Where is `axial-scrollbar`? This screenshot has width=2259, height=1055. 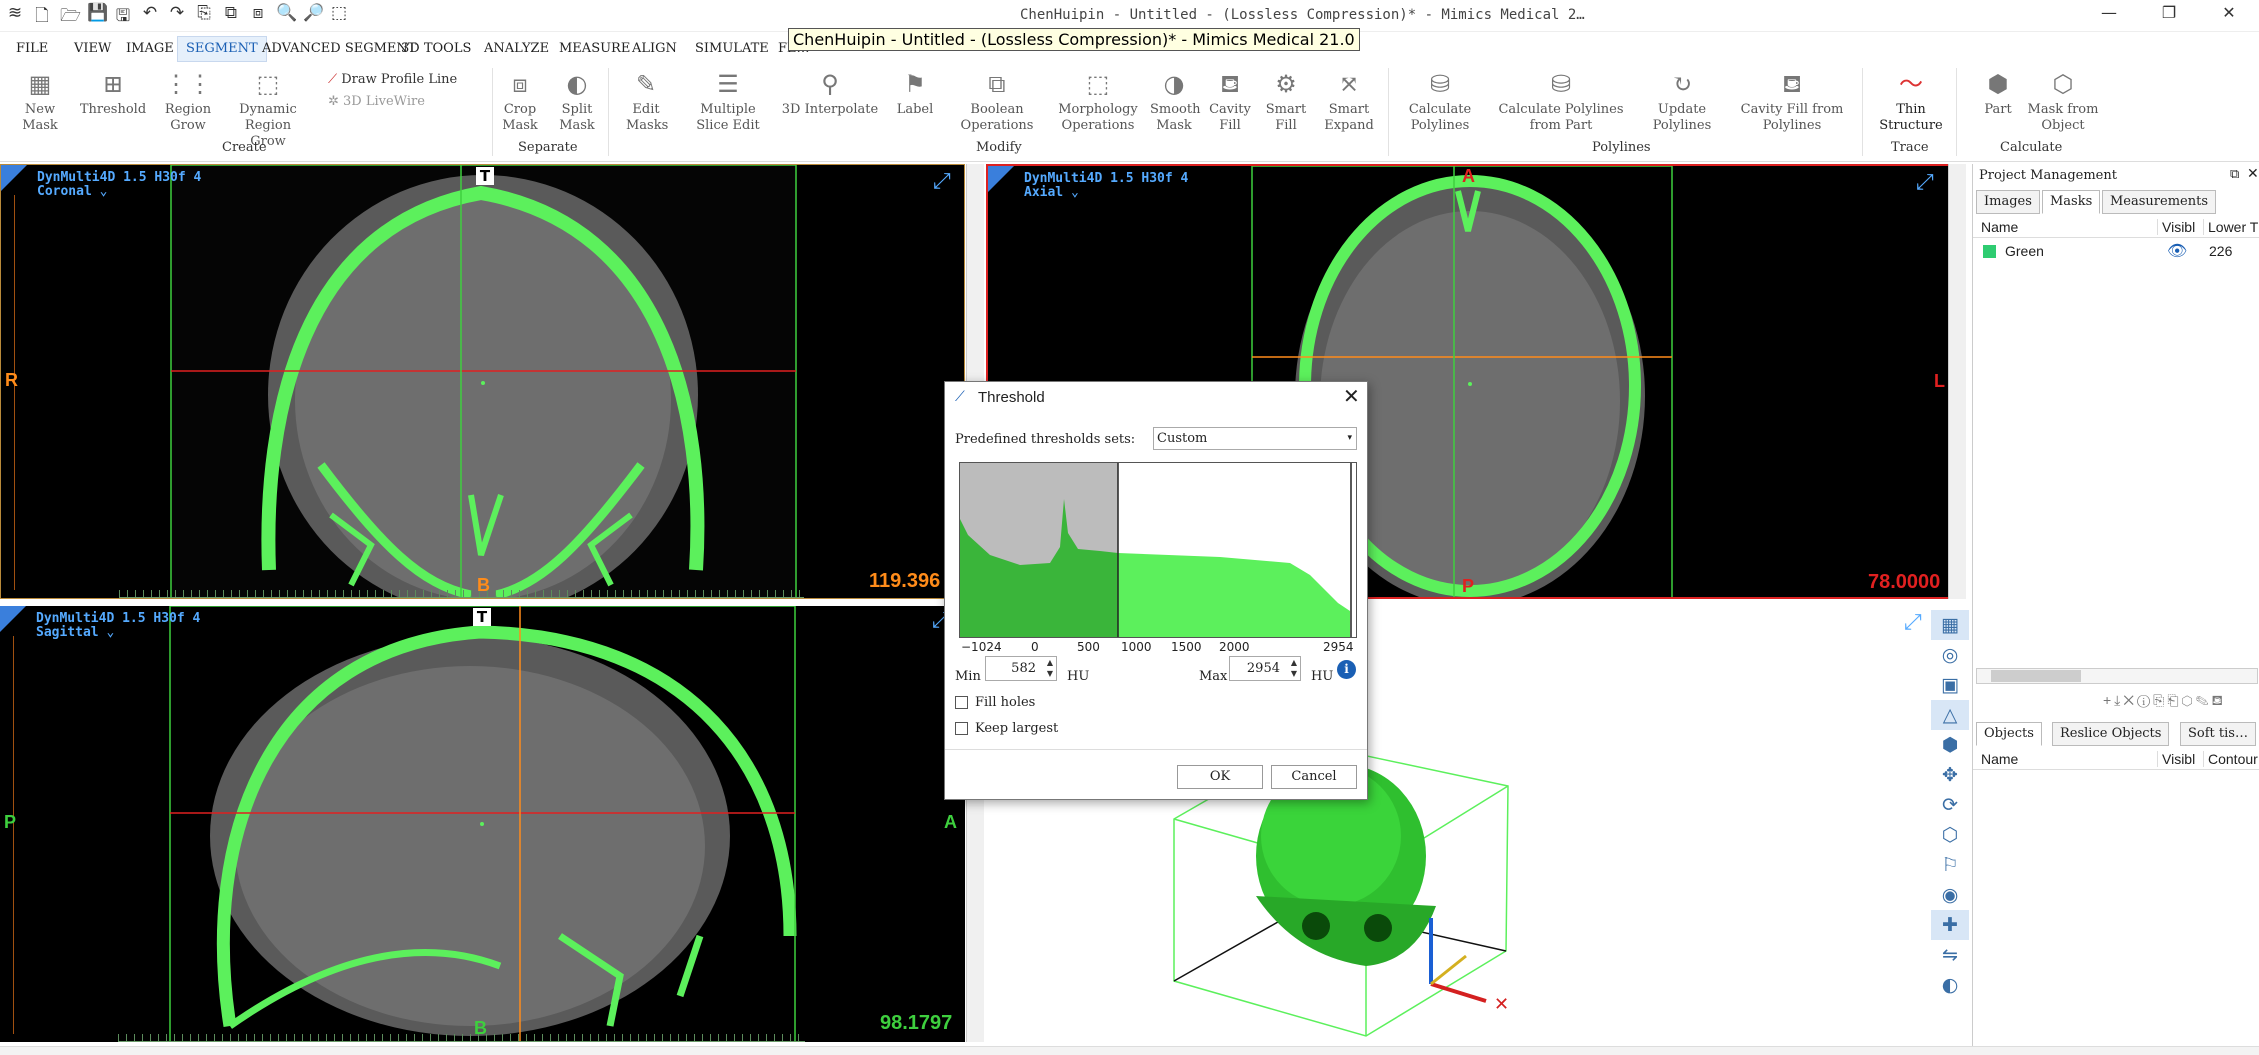
axial-scrollbar is located at coordinates (1957, 381).